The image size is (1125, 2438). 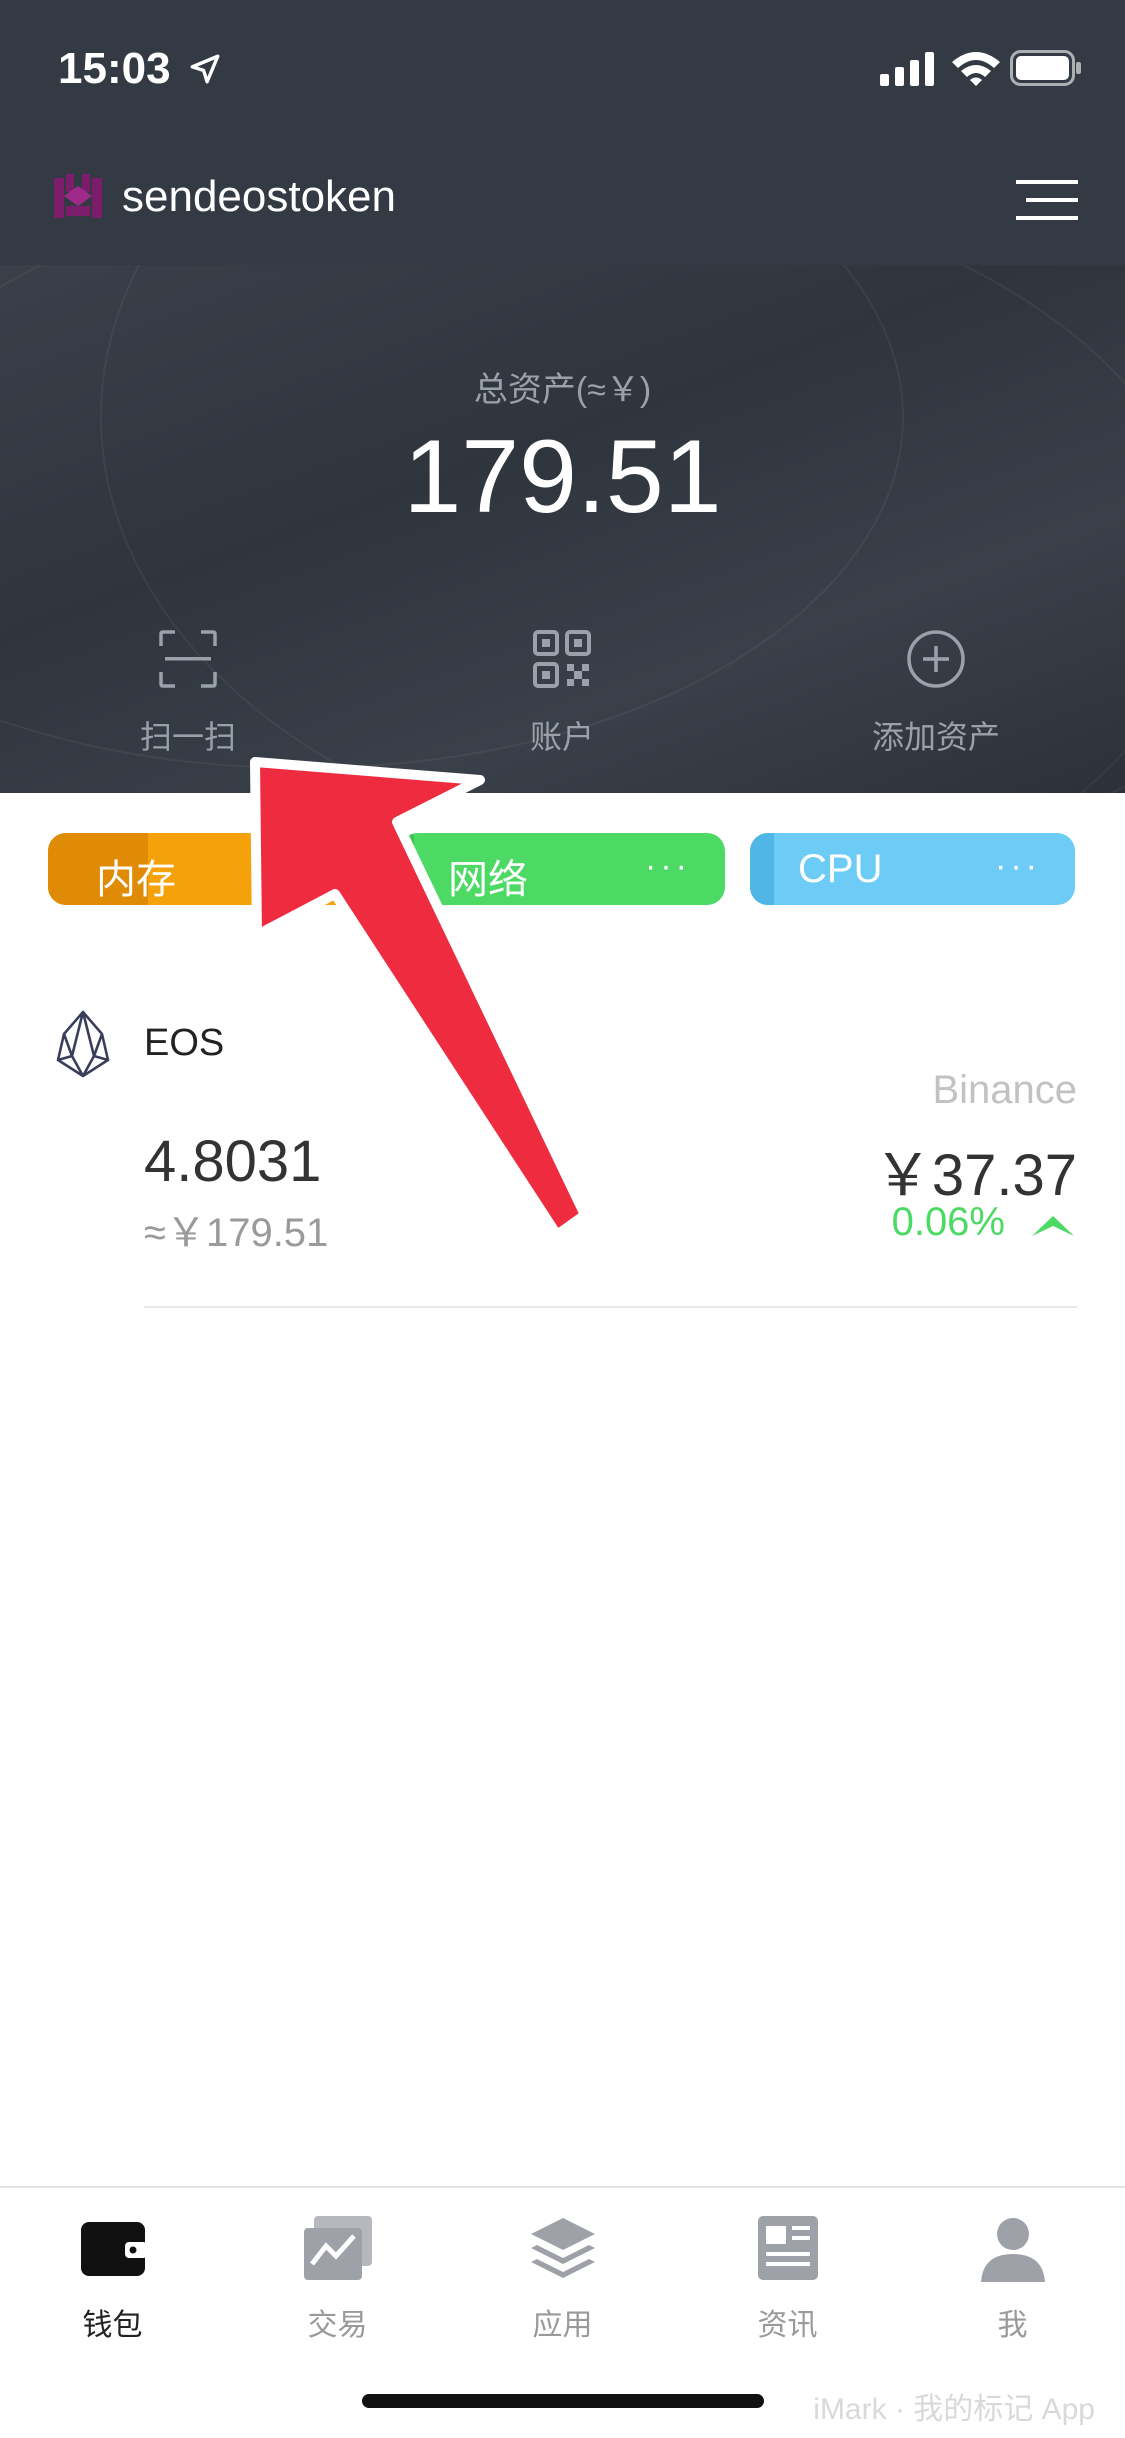 What do you see at coordinates (561, 737) in the screenshot?
I see `account-label: 账户` at bounding box center [561, 737].